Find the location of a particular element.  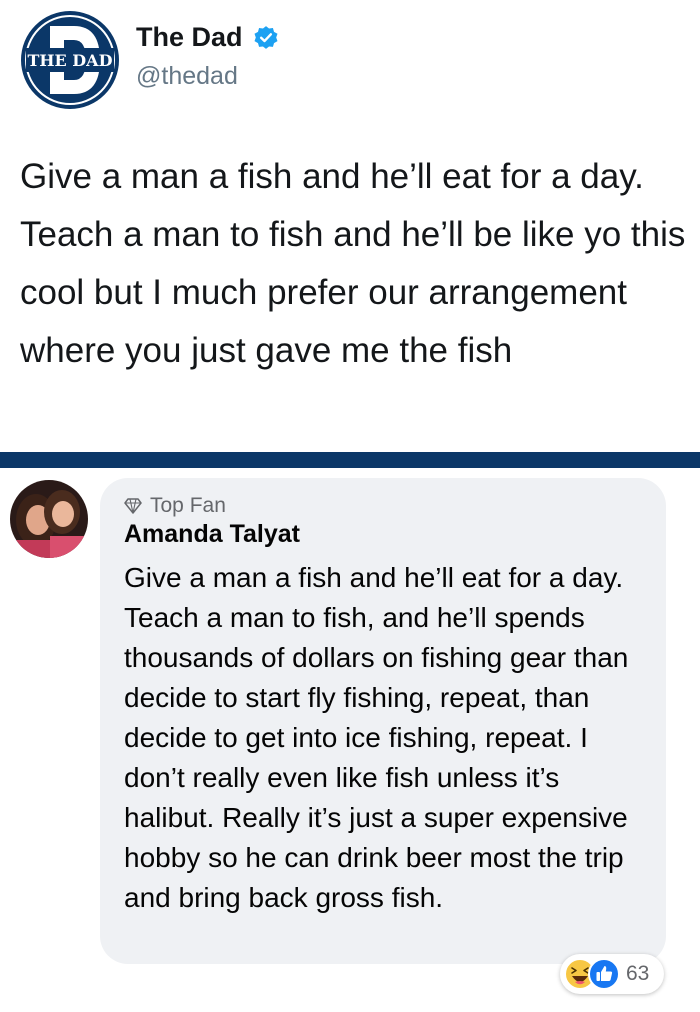

reactions-summary: 63 is located at coordinates (612, 974).